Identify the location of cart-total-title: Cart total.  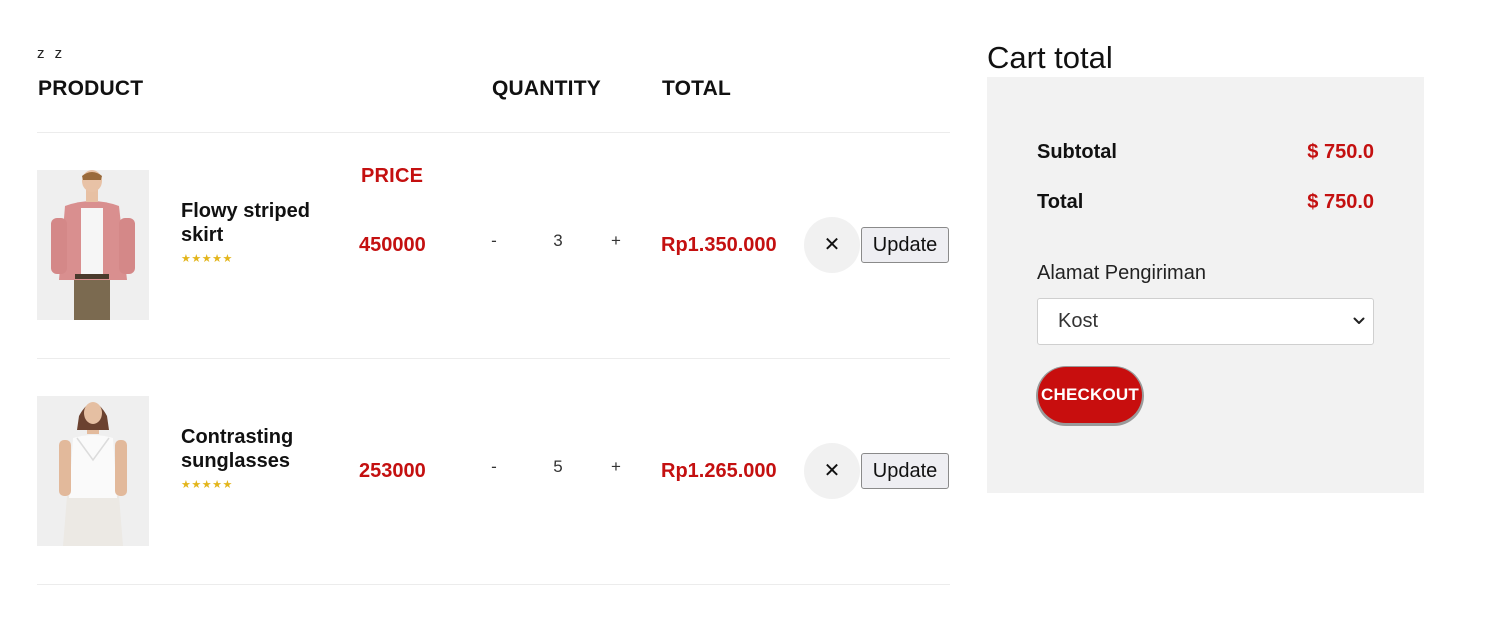
(1050, 57).